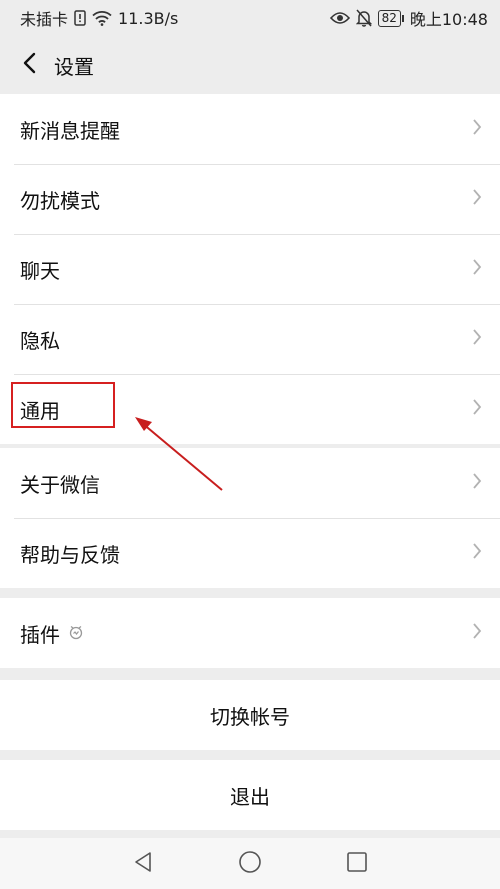  Describe the element at coordinates (148, 18) in the screenshot. I see `network-speed: 11.3B/s` at that location.